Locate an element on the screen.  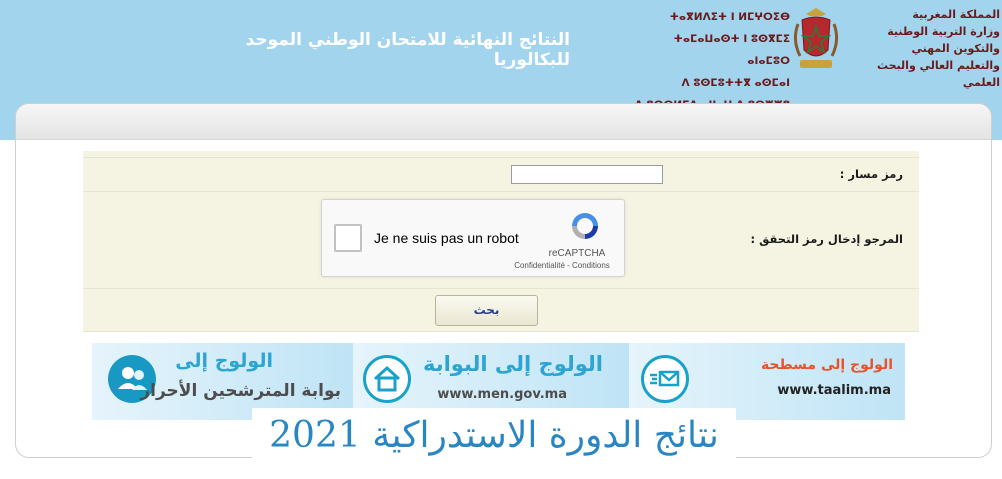
banner-3-line2: www.taalim.ma is located at coordinates (834, 390).